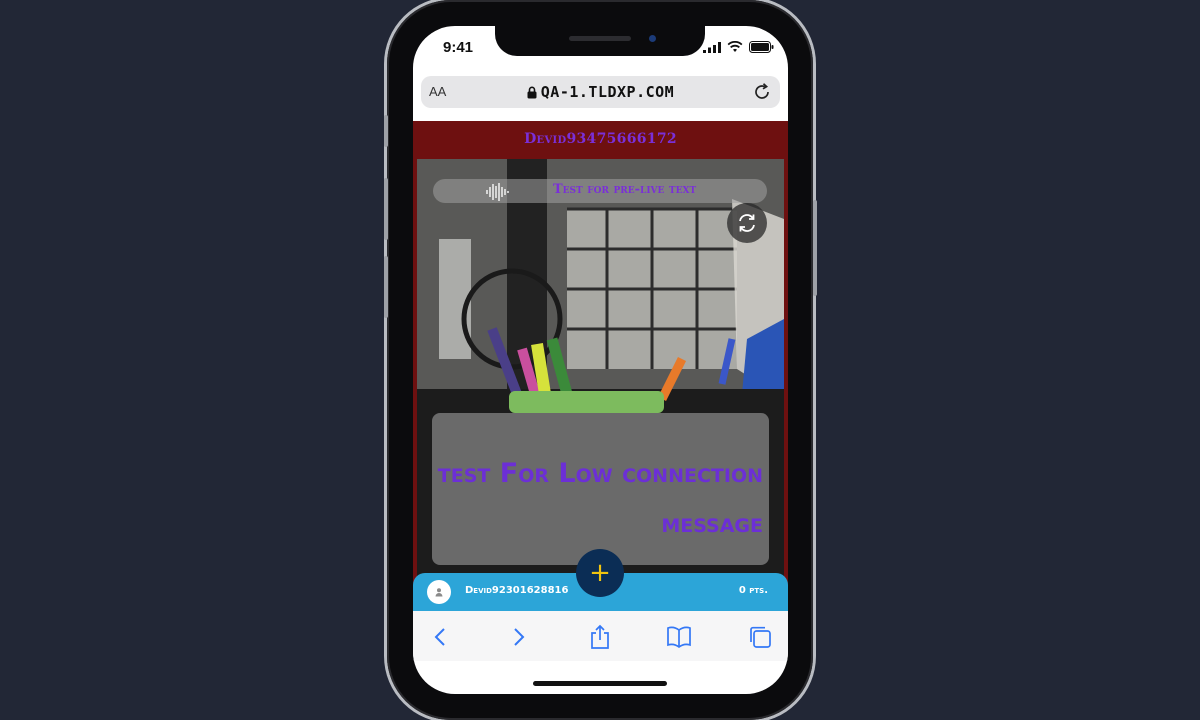  I want to click on volume-up-button, so click(386, 209).